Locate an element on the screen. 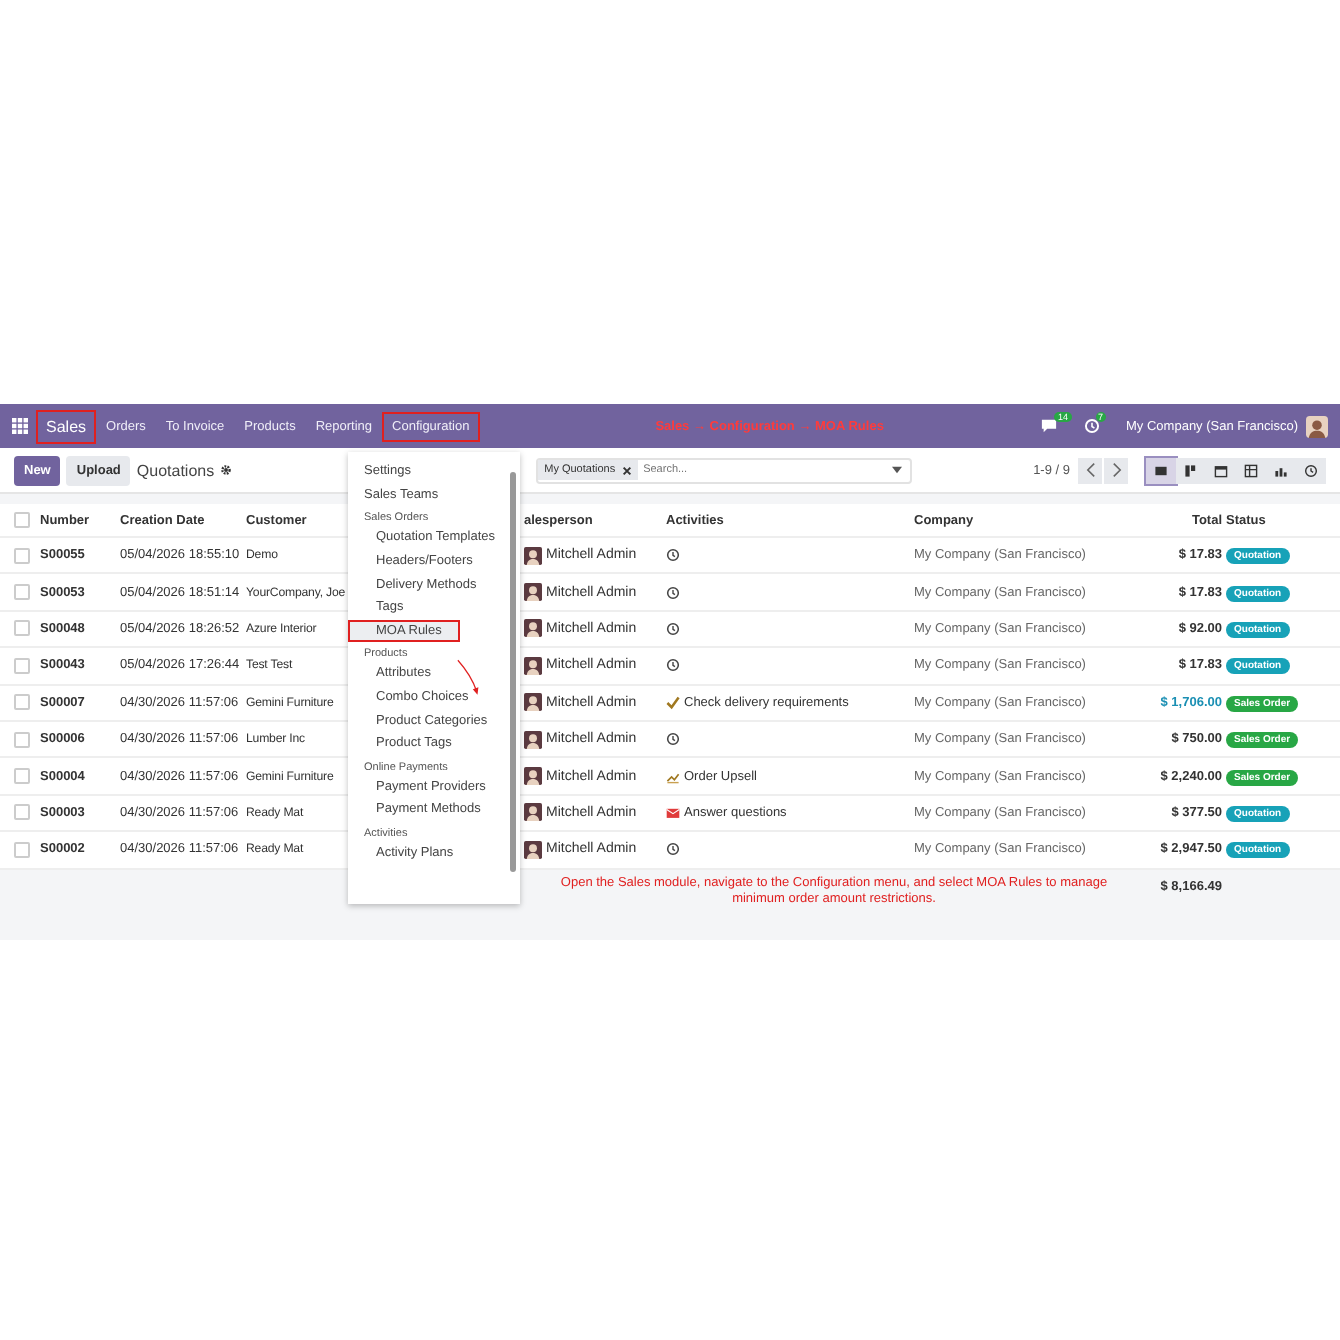 The height and width of the screenshot is (1340, 1340). previous-button is located at coordinates (1090, 470).